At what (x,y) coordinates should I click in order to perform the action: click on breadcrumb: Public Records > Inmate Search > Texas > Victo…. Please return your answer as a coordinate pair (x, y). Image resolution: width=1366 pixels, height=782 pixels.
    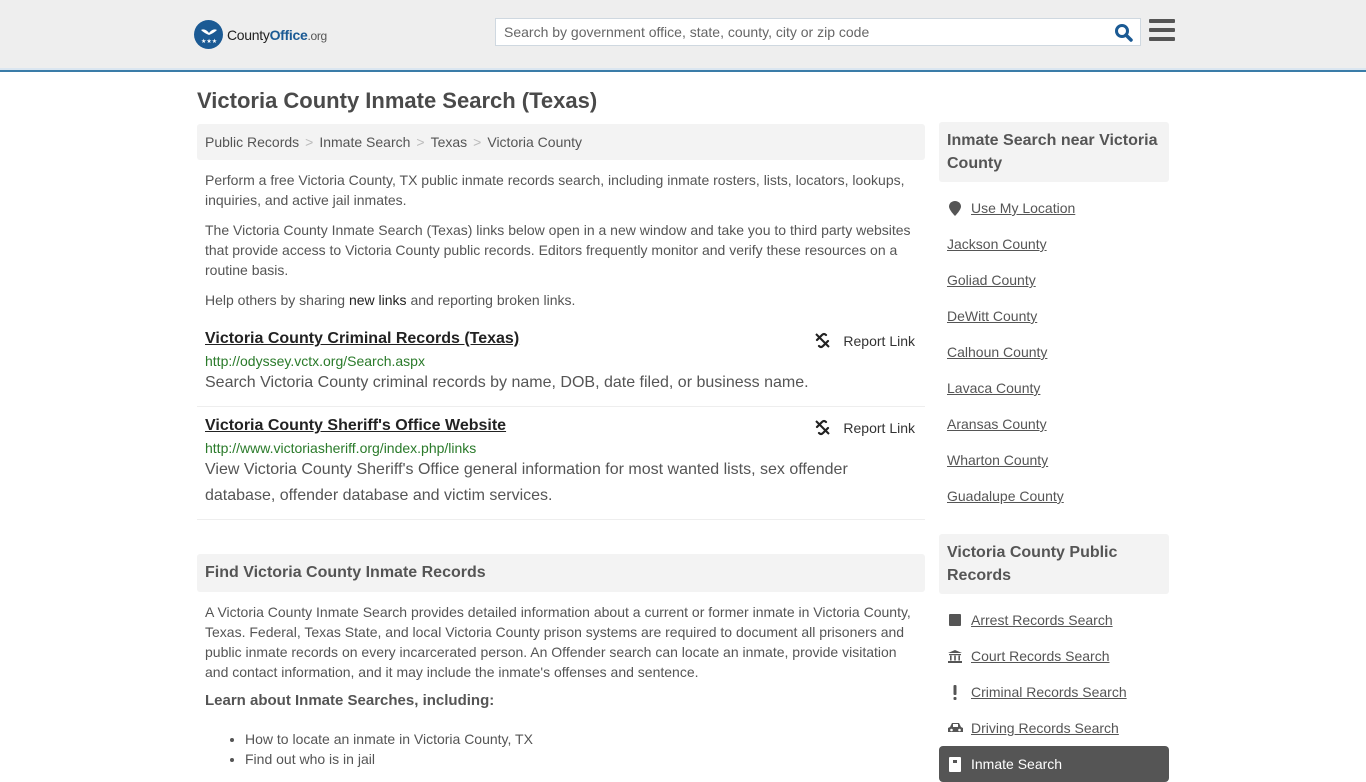
    Looking at the image, I should click on (561, 142).